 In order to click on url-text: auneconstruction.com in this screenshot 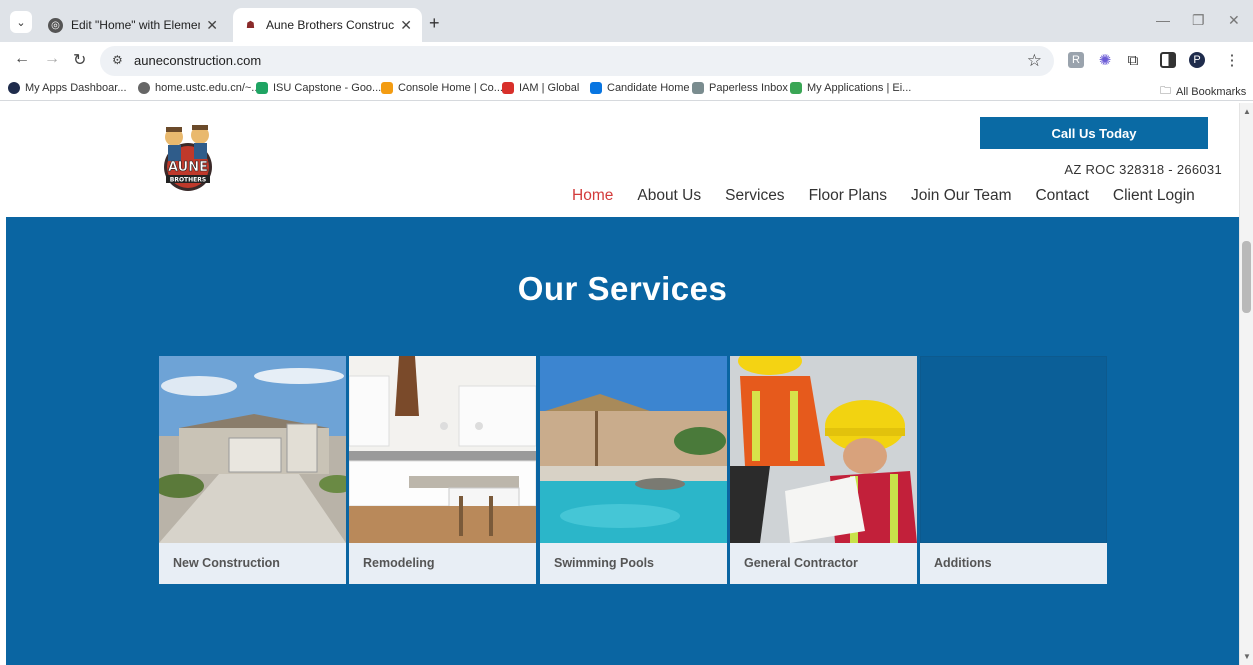, I will do `click(198, 60)`.